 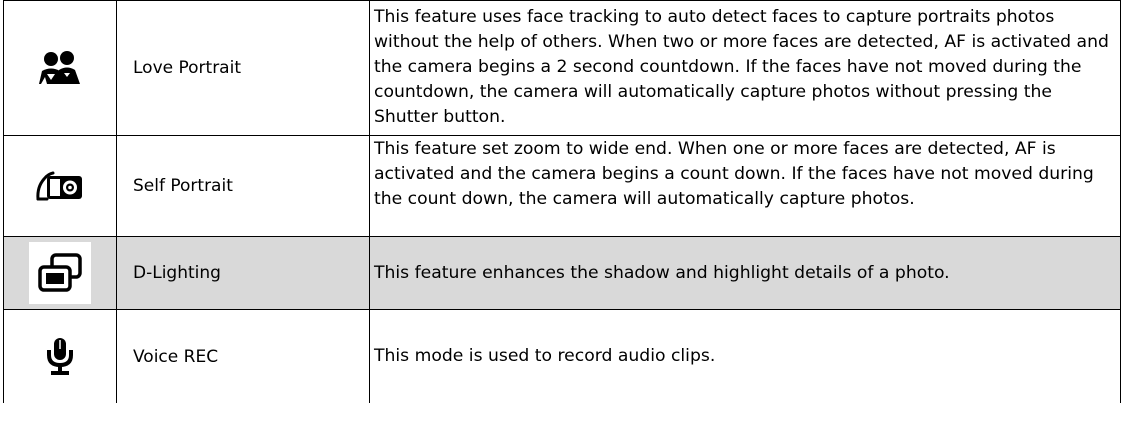 I want to click on mode-name: Love Portrait, so click(x=243, y=68).